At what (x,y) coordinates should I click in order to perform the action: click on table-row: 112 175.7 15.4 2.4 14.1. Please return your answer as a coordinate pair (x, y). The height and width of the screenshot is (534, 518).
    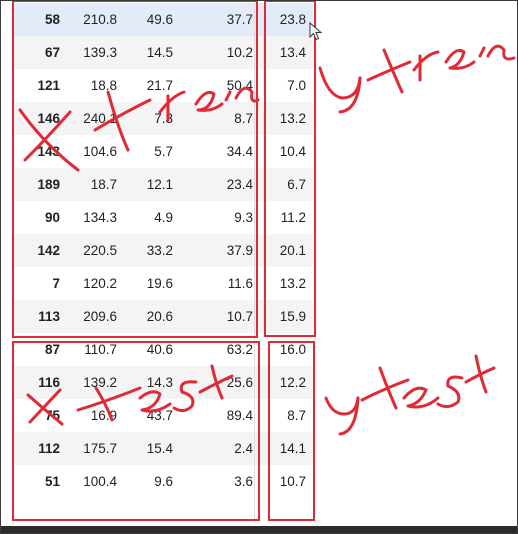
    Looking at the image, I should click on (163, 448).